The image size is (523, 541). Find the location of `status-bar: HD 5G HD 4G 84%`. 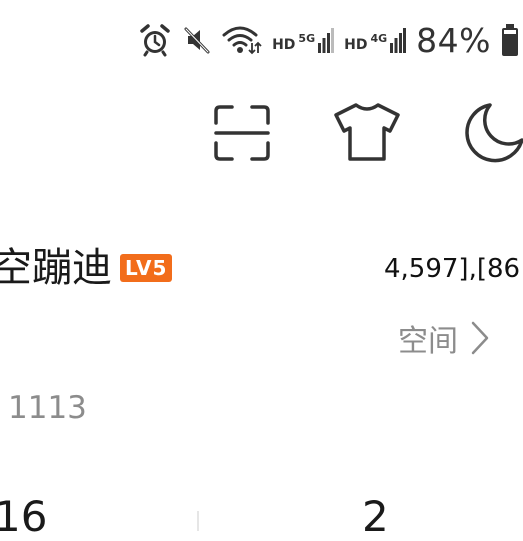

status-bar: HD 5G HD 4G 84% is located at coordinates (328, 40).